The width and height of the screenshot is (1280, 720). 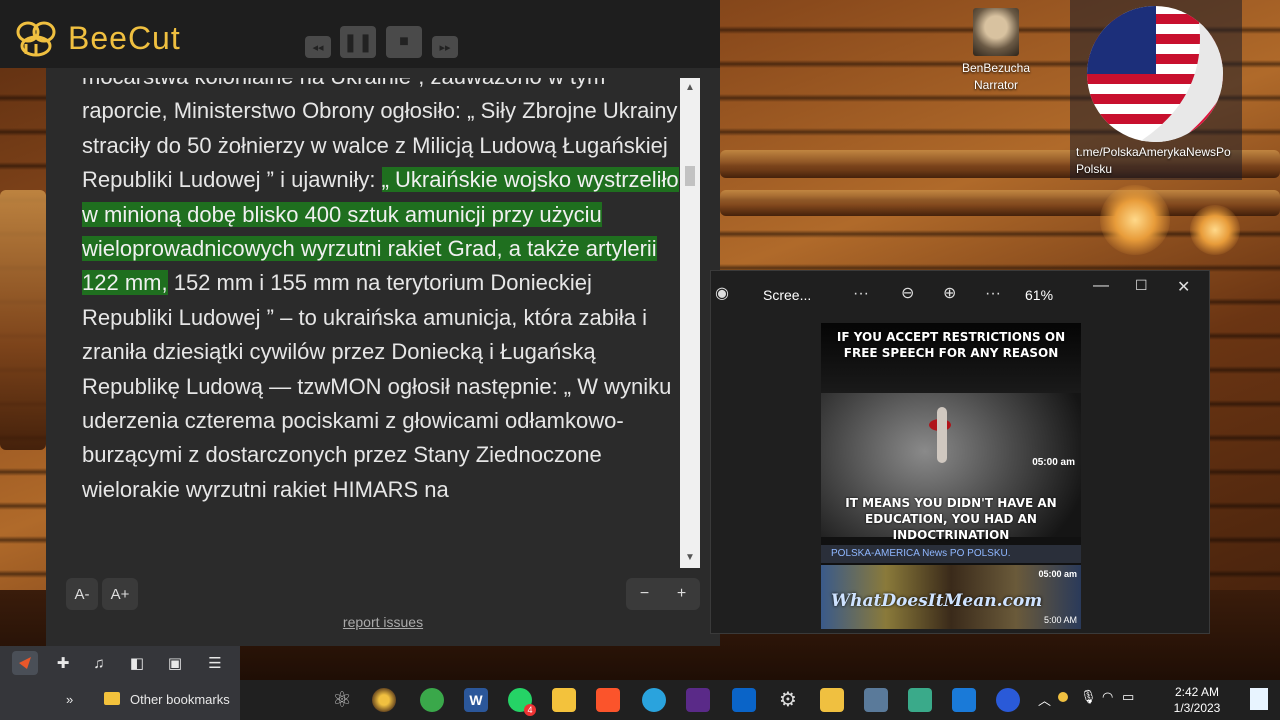 What do you see at coordinates (907, 293) in the screenshot?
I see `zoom-out-icon: ⊖` at bounding box center [907, 293].